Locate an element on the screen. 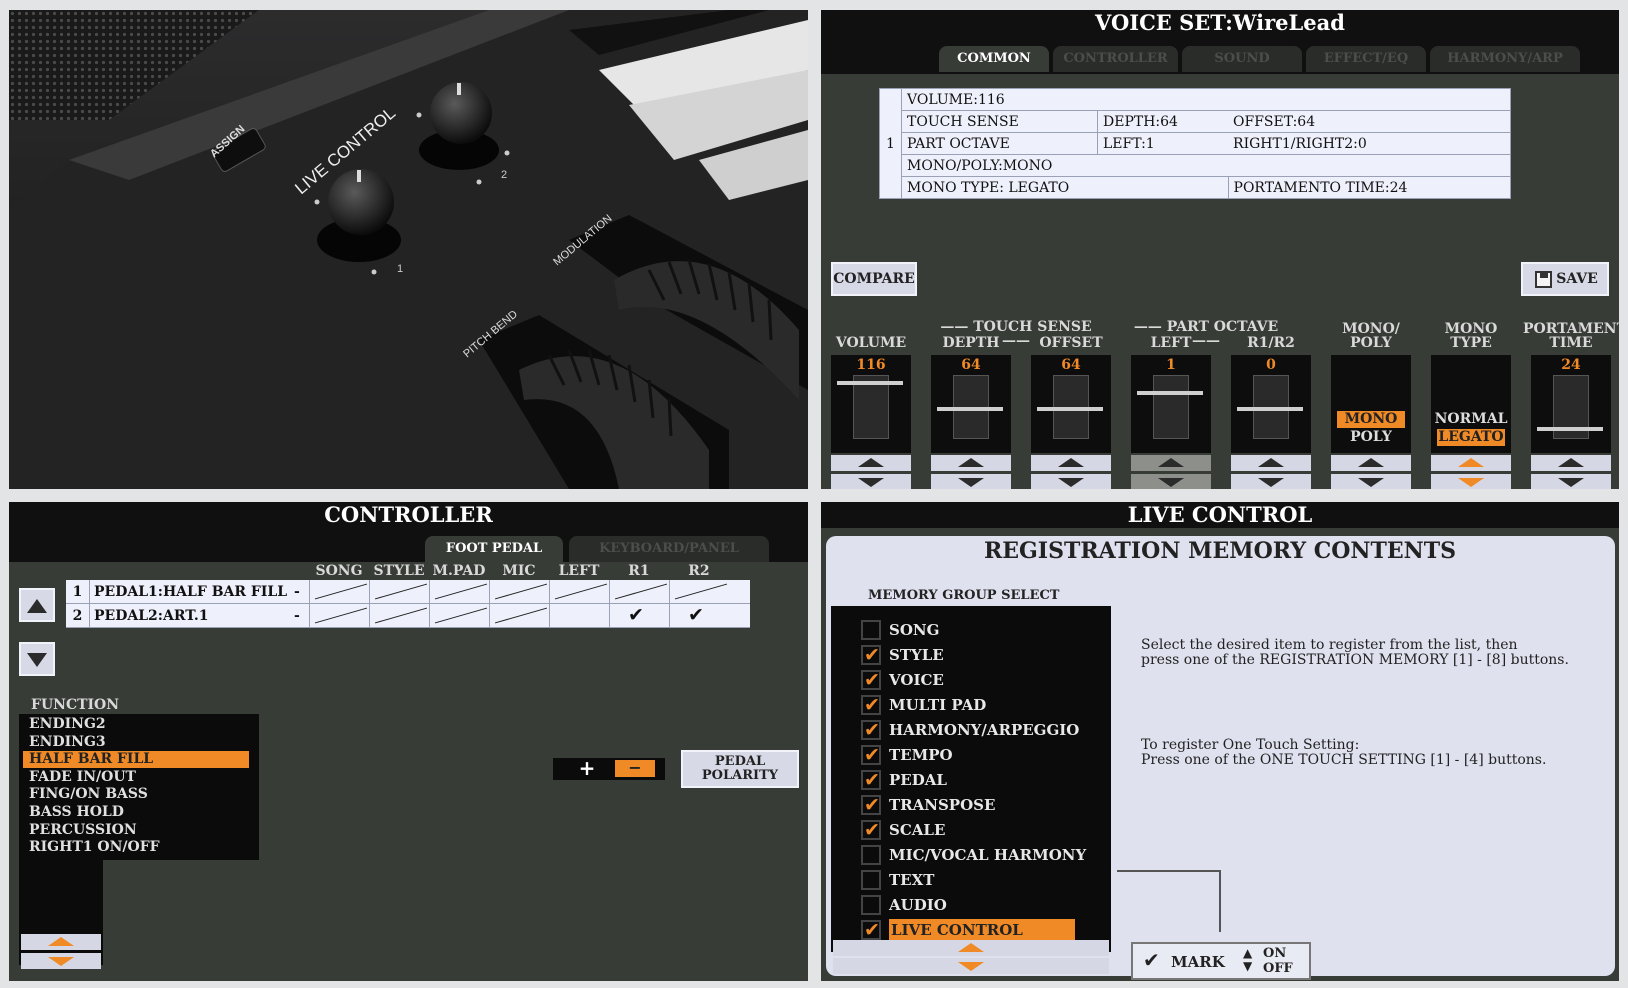 This screenshot has height=988, width=1628. compare-button: COMPARE is located at coordinates (874, 279).